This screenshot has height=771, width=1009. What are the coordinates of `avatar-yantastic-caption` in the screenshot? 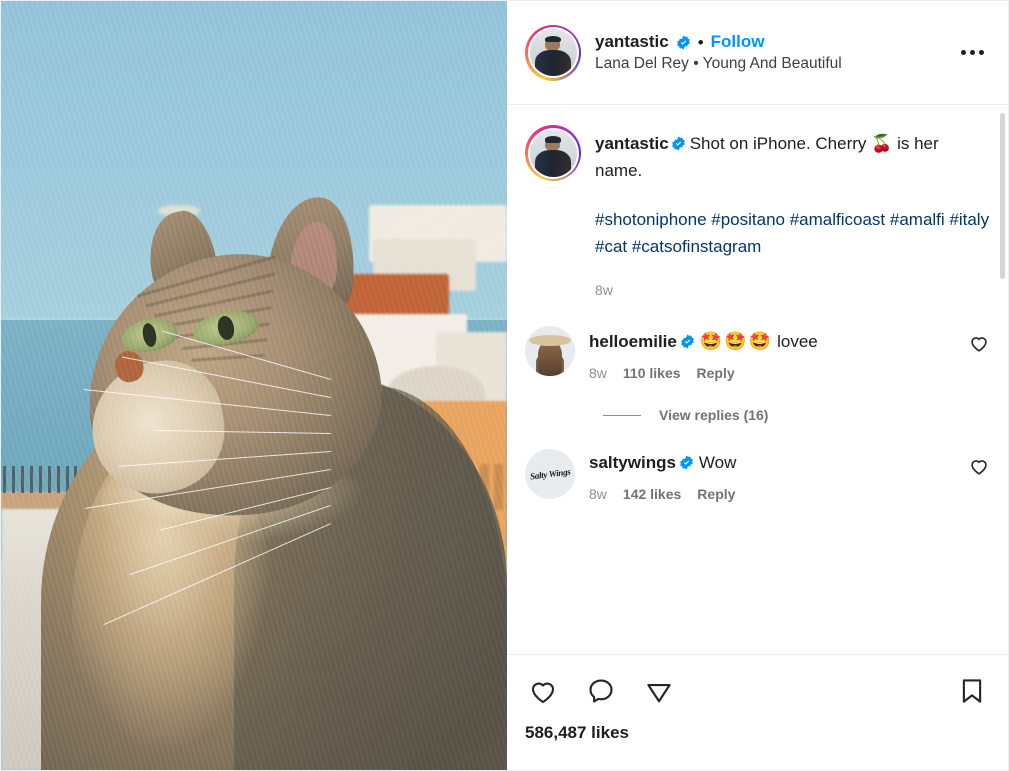 It's located at (553, 153).